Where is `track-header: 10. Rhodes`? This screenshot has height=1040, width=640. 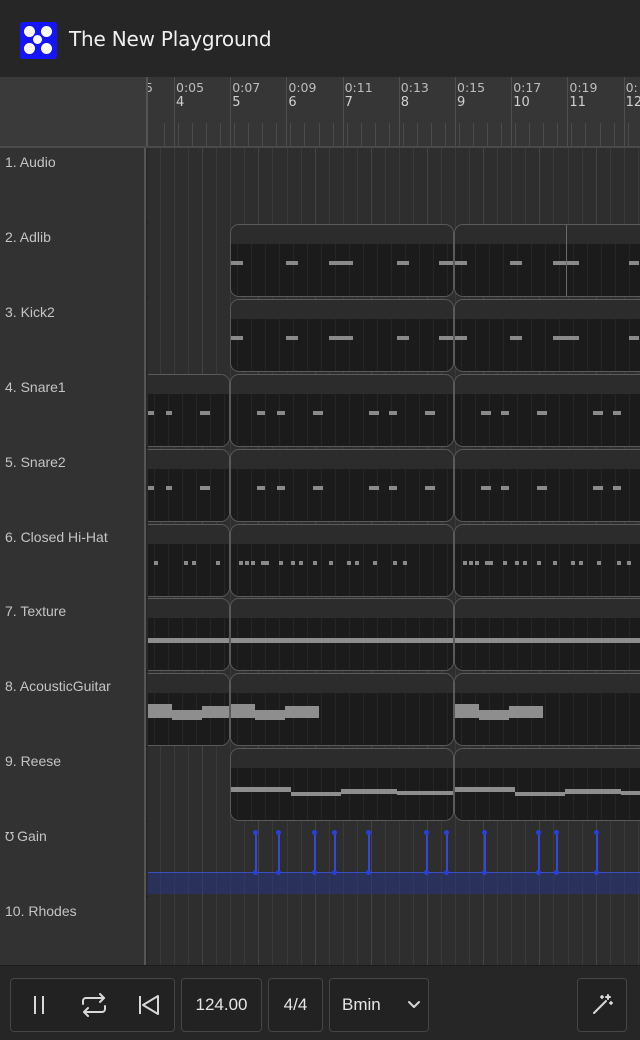
track-header: 10. Rhodes is located at coordinates (73, 934).